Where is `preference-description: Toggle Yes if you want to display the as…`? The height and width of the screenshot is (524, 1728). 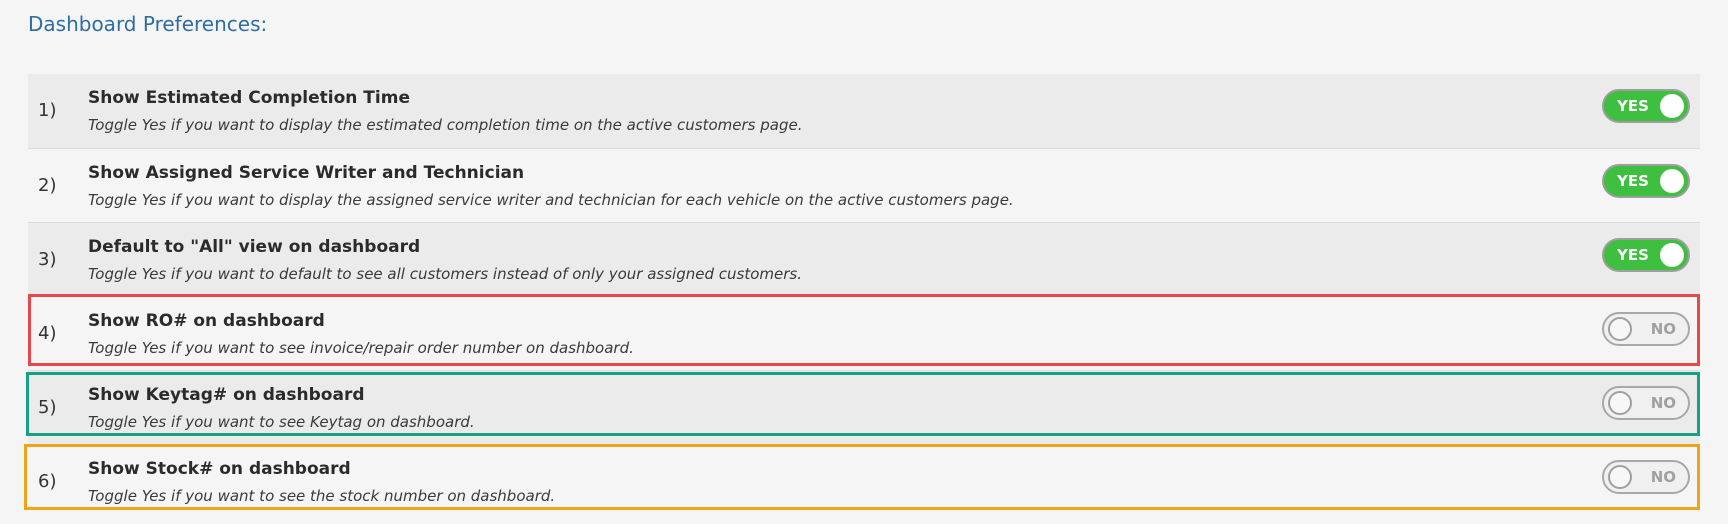
preference-description: Toggle Yes if you want to display the as… is located at coordinates (551, 200).